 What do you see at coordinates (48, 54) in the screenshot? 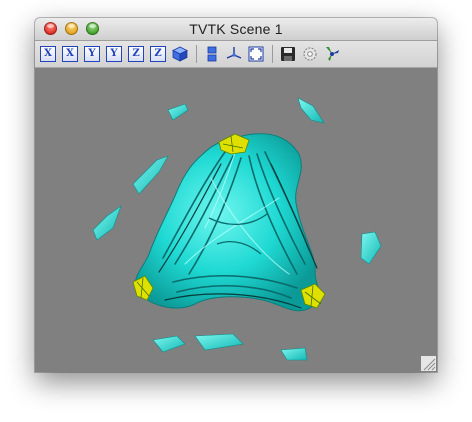
I see `view-plus-x-button: X` at bounding box center [48, 54].